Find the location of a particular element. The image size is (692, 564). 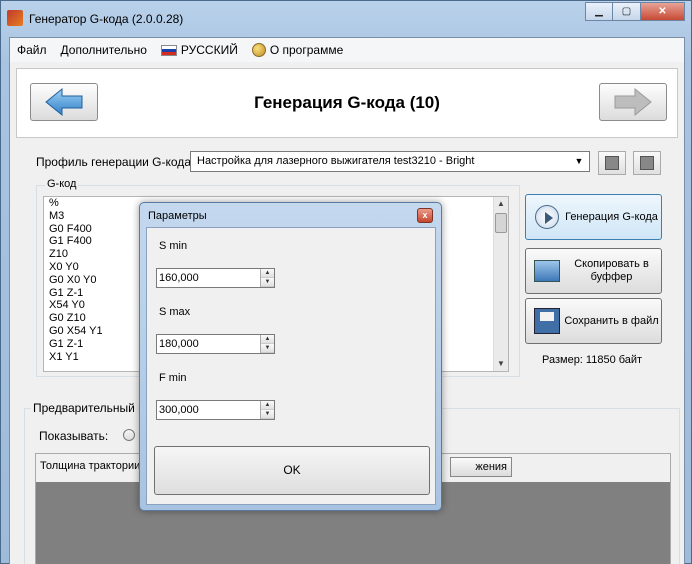

page-title: Генерация G-кода (10) is located at coordinates (347, 102).